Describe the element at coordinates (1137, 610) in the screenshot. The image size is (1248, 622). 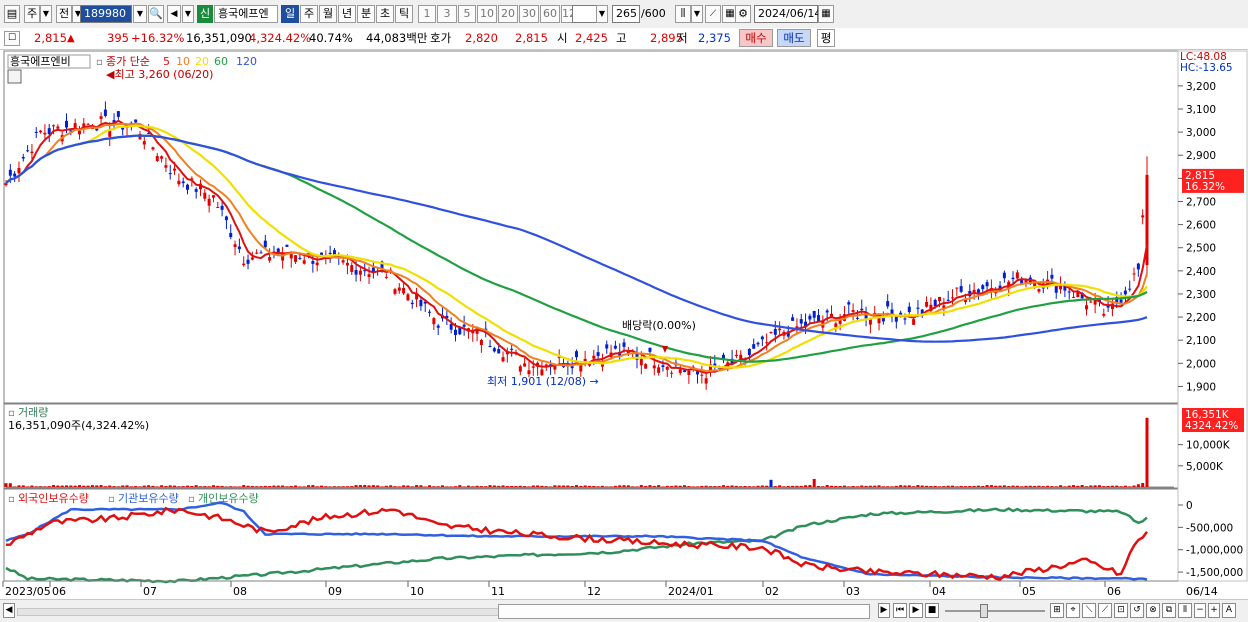
I see `refresh-icon: ↺` at that location.